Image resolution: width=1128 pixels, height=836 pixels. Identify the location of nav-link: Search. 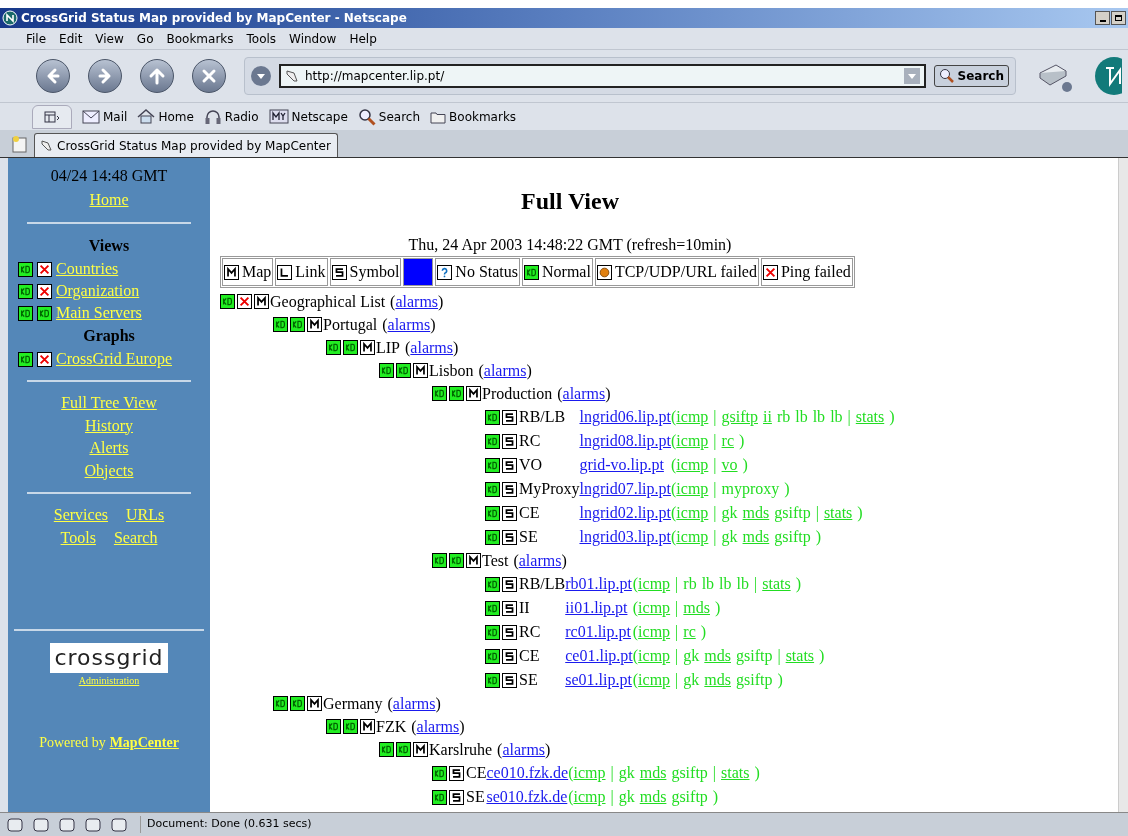
(135, 537).